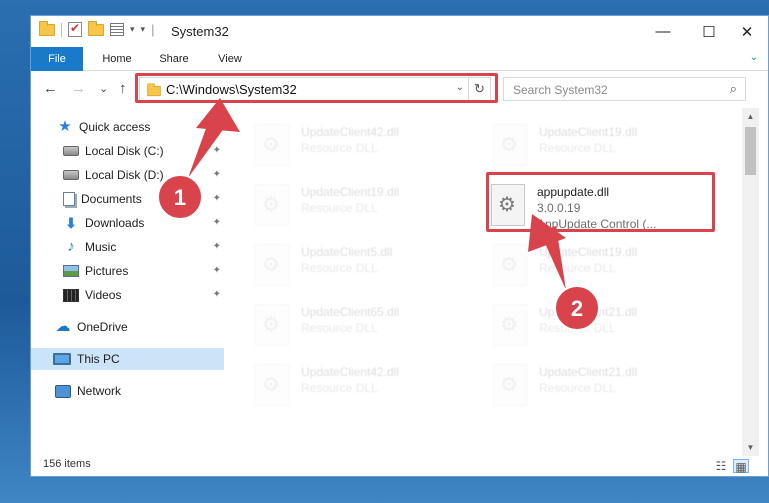  Describe the element at coordinates (733, 89) in the screenshot. I see `search-icon: ⌕` at that location.